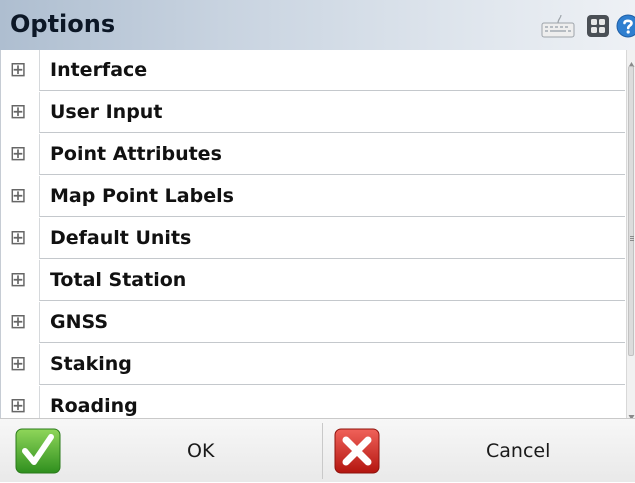 The width and height of the screenshot is (635, 483). I want to click on scroll-down-icon, so click(631, 413).